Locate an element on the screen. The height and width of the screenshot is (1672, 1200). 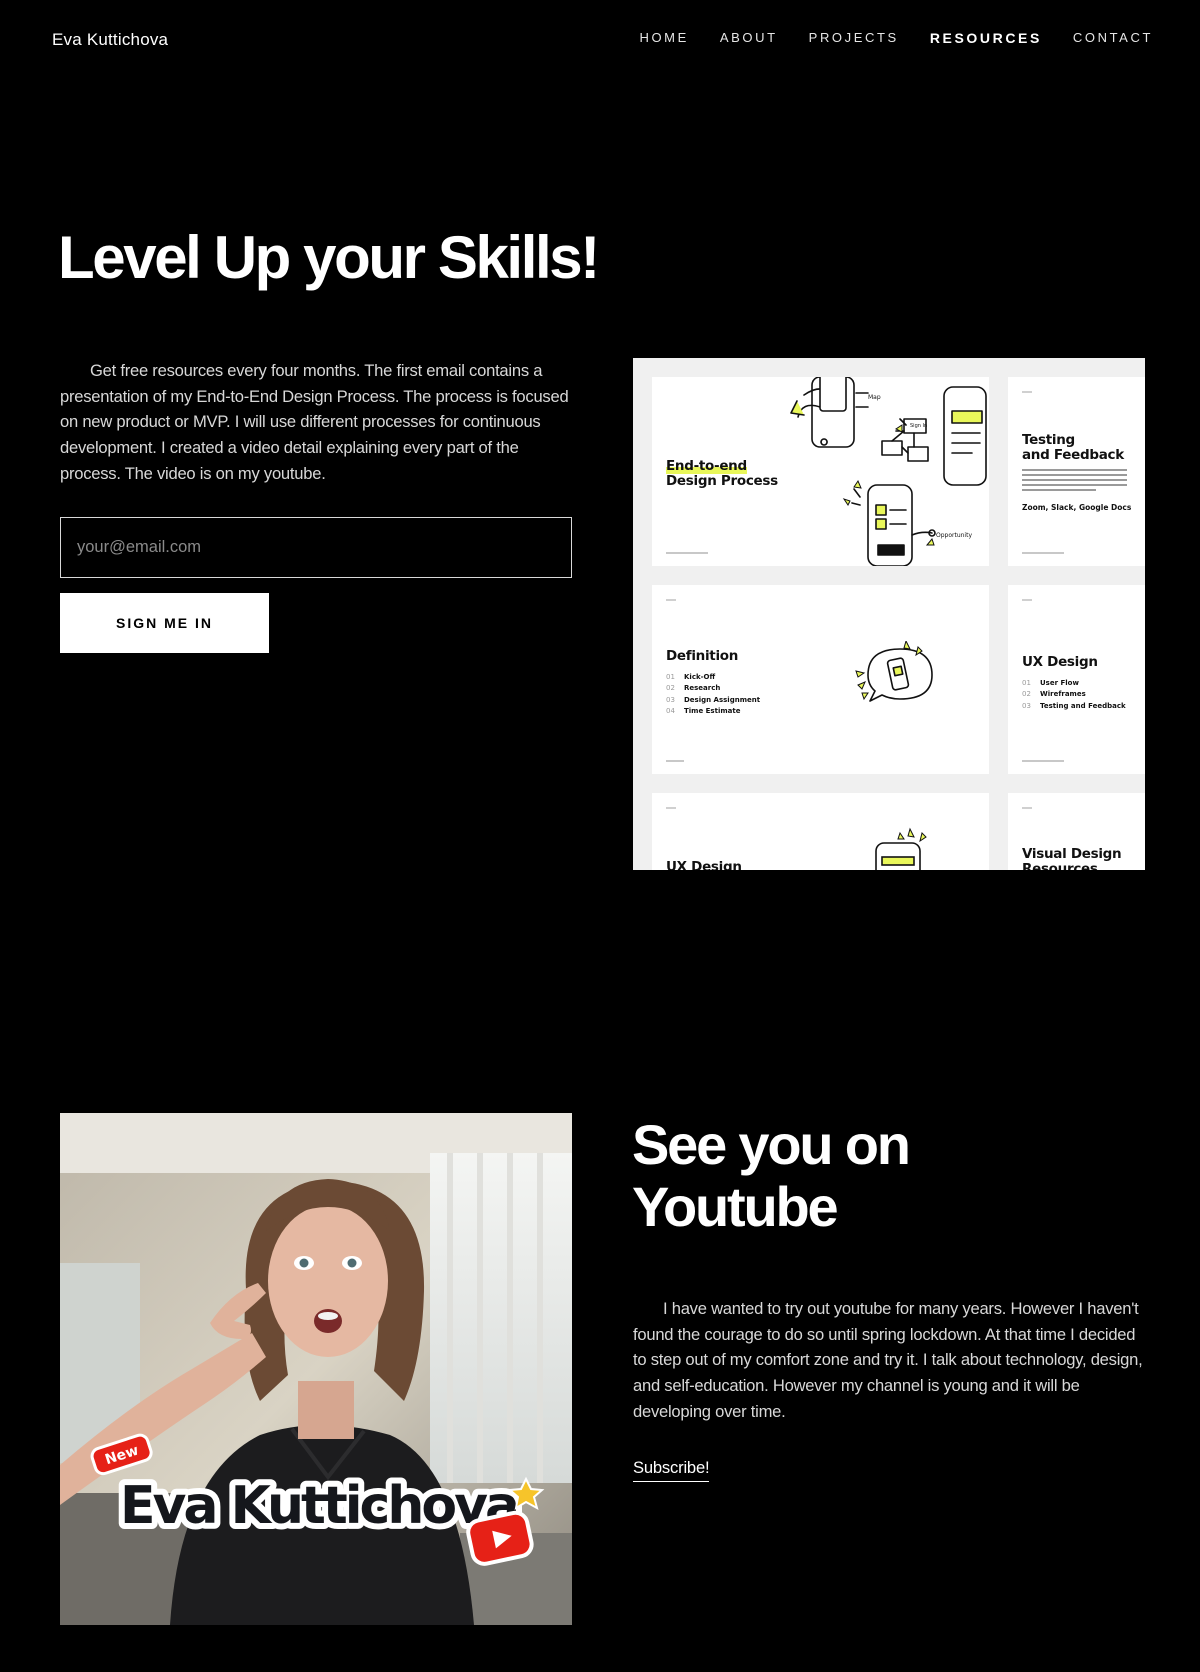
slide-title: Visual Design Resources is located at coordinates (1072, 858).